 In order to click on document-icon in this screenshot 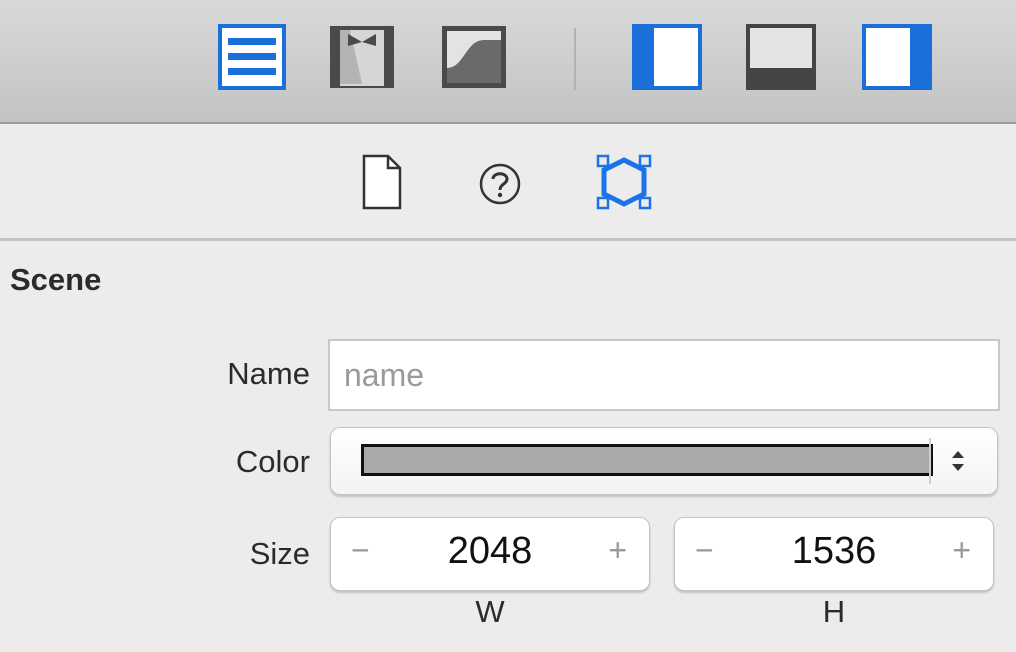, I will do `click(382, 182)`.